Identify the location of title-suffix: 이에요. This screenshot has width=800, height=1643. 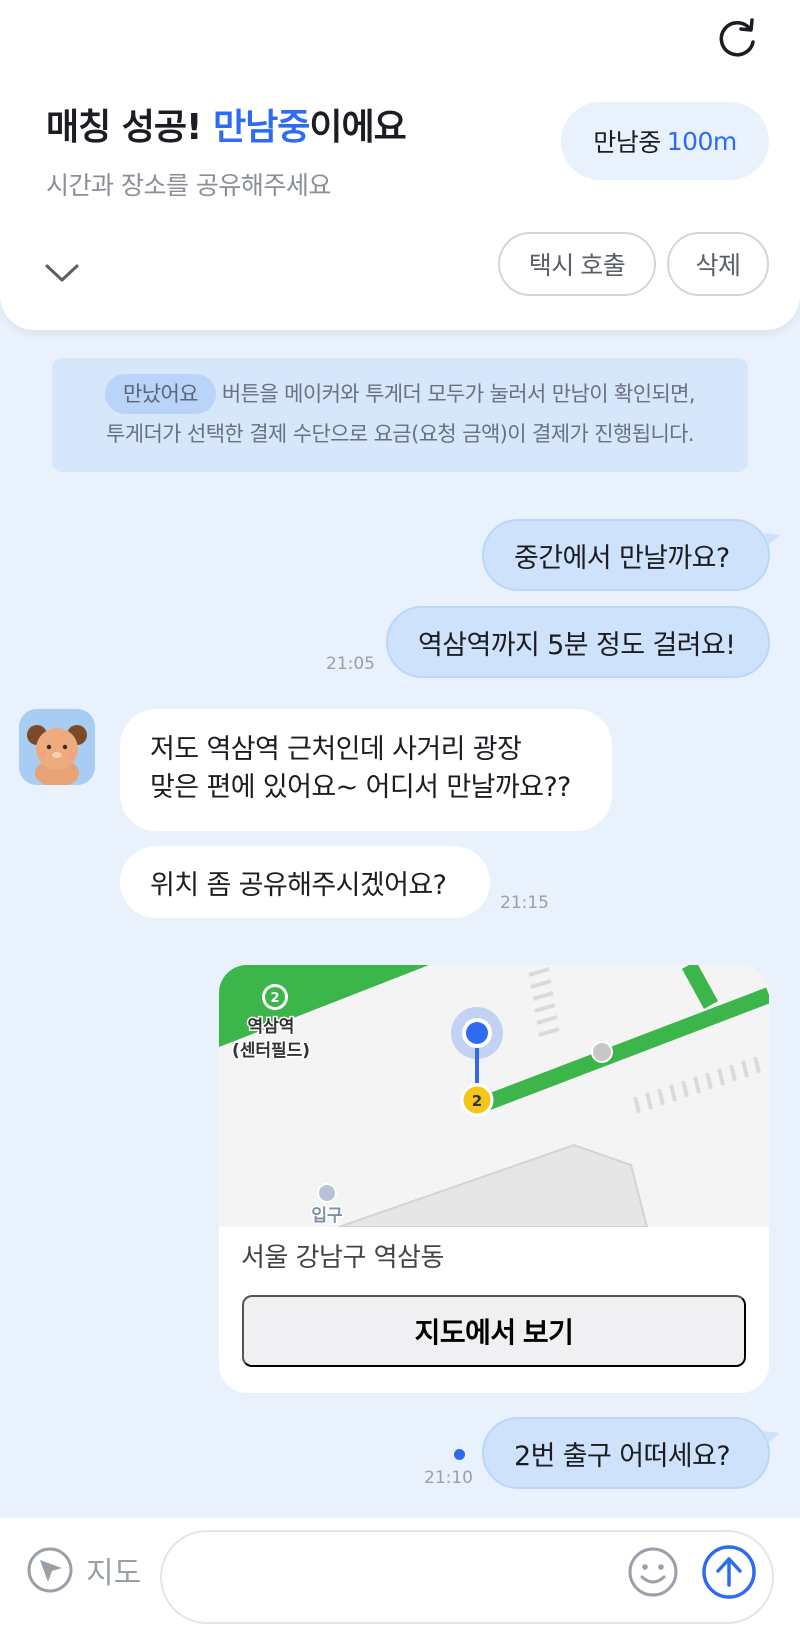
(357, 127).